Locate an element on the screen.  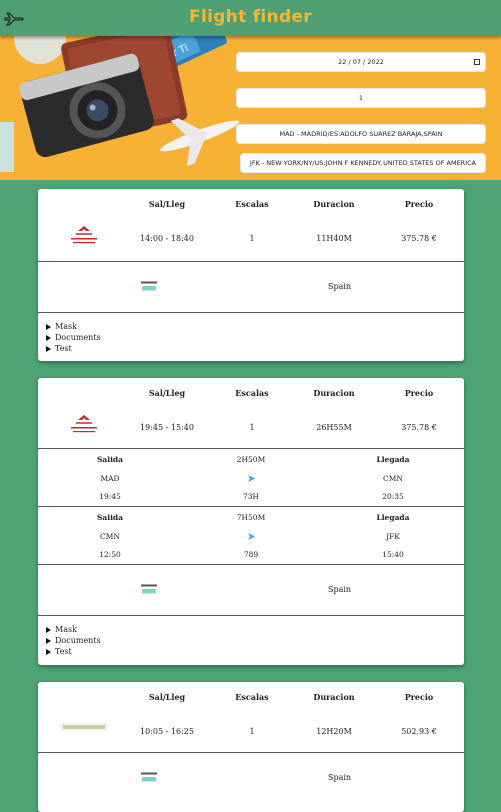
date-input: 22 / 07 / 2022 is located at coordinates (361, 62).